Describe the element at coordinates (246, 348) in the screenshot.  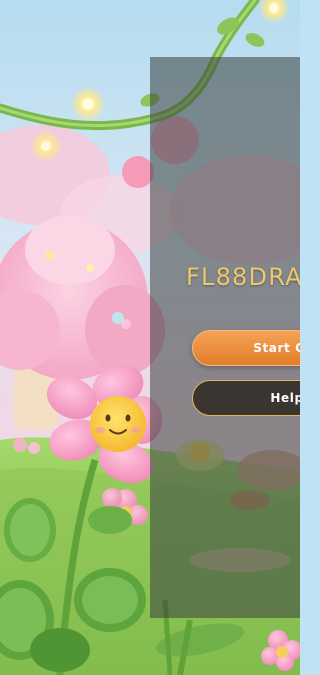
I see `start-game-button: Start Gar` at that location.